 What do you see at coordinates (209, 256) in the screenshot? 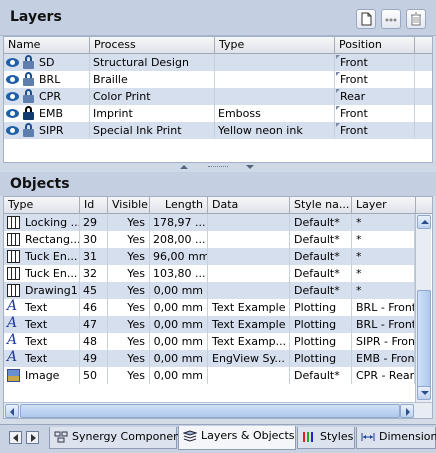
I see `object-row: Tuck En... 31 Yes 96,00 mm Default* *` at bounding box center [209, 256].